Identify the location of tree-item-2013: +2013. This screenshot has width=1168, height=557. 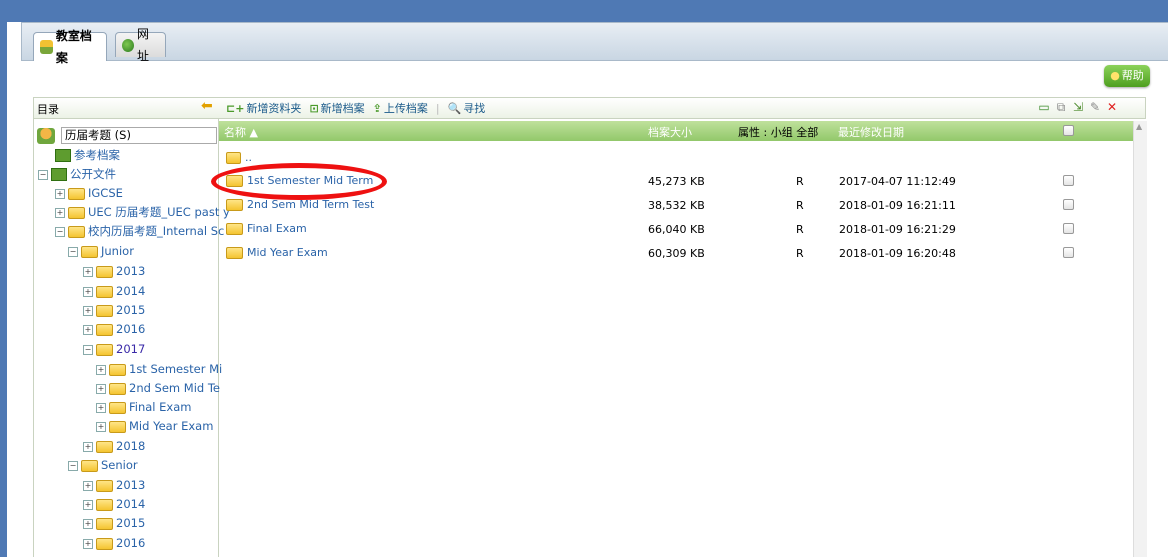
(114, 271).